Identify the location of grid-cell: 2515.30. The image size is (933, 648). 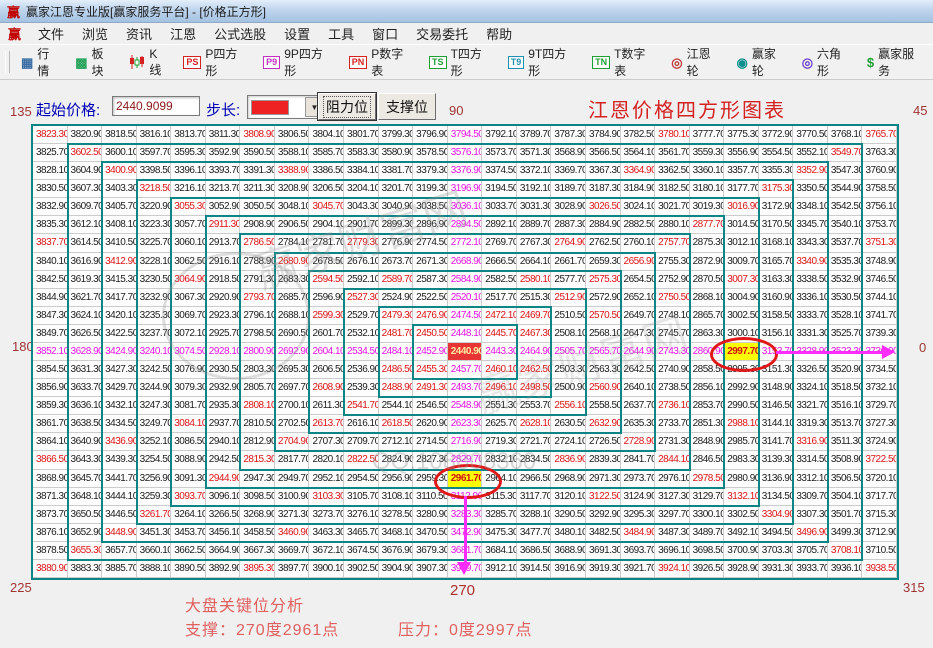
(534, 297).